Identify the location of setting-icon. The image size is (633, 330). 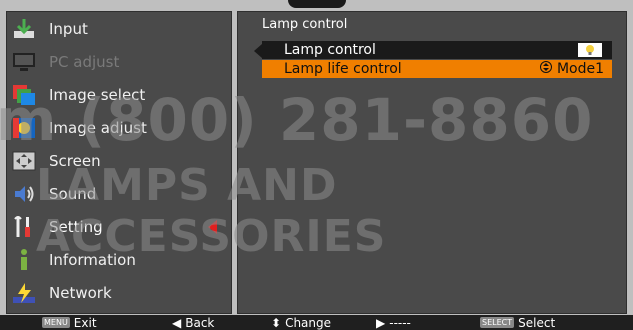
(24, 227).